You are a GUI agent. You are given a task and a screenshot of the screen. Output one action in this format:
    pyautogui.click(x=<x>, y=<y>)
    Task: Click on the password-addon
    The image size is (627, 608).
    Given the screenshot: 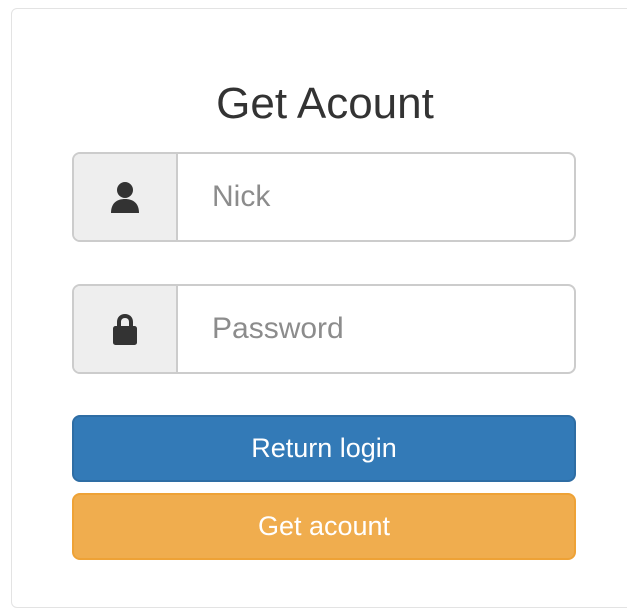 What is the action you would take?
    pyautogui.click(x=126, y=329)
    